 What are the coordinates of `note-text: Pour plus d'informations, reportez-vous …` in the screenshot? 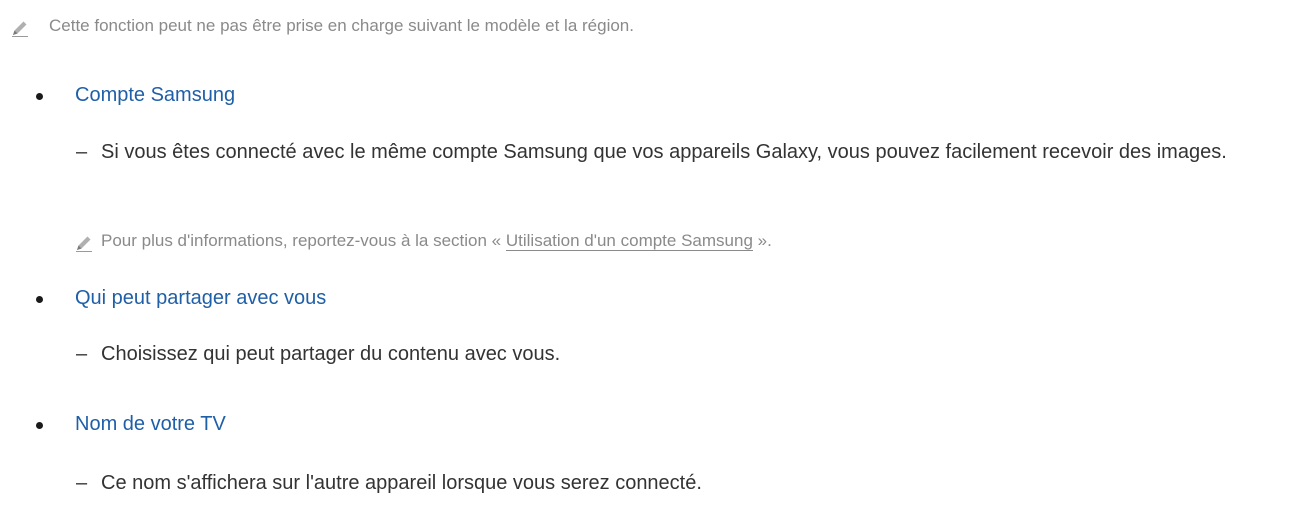 It's located at (436, 241).